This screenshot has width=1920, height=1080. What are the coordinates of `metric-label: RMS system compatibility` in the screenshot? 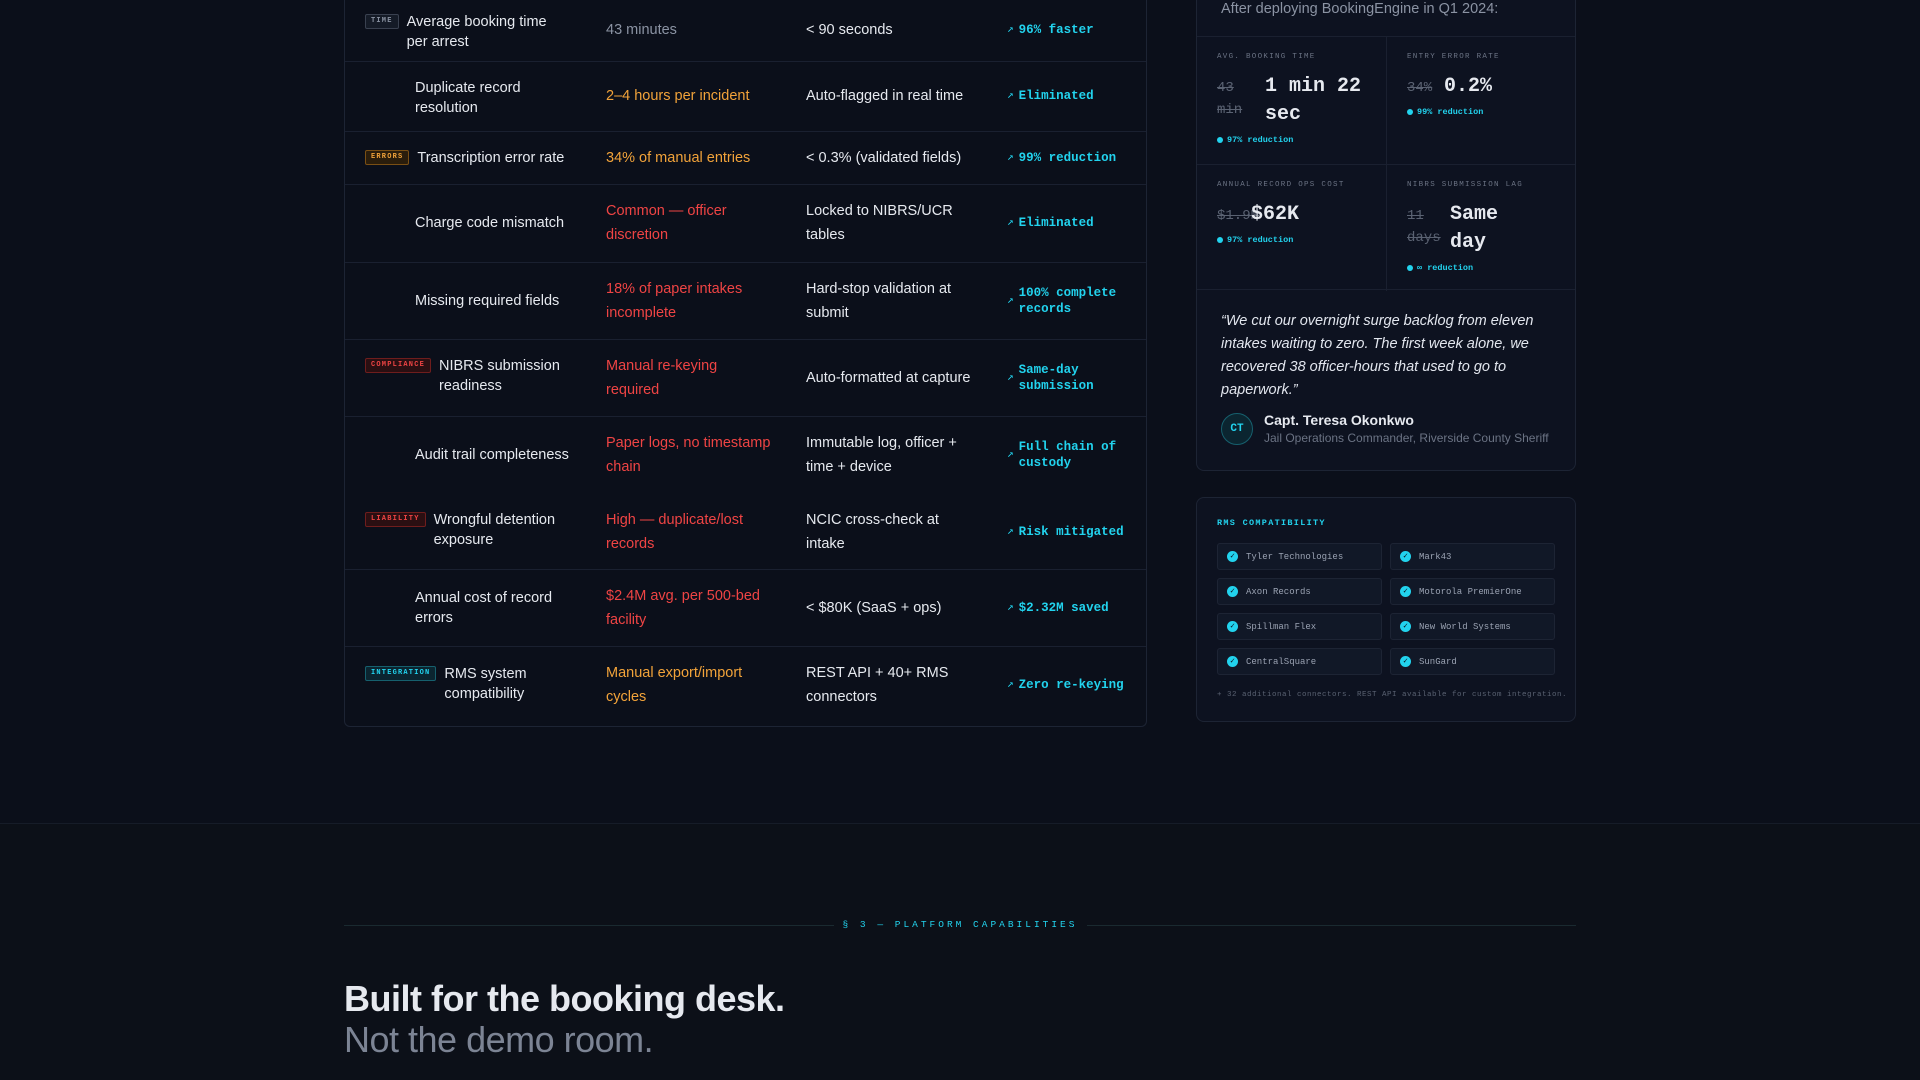 It's located at (485, 684).